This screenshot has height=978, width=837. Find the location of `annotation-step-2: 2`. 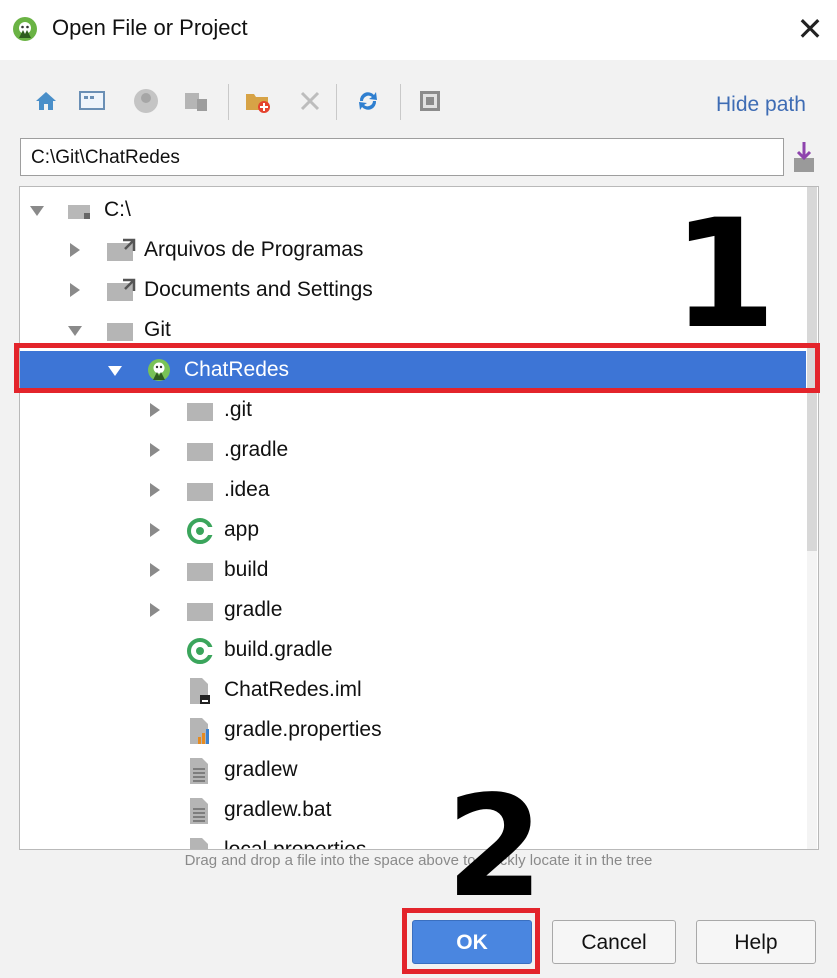

annotation-step-2: 2 is located at coordinates (495, 847).